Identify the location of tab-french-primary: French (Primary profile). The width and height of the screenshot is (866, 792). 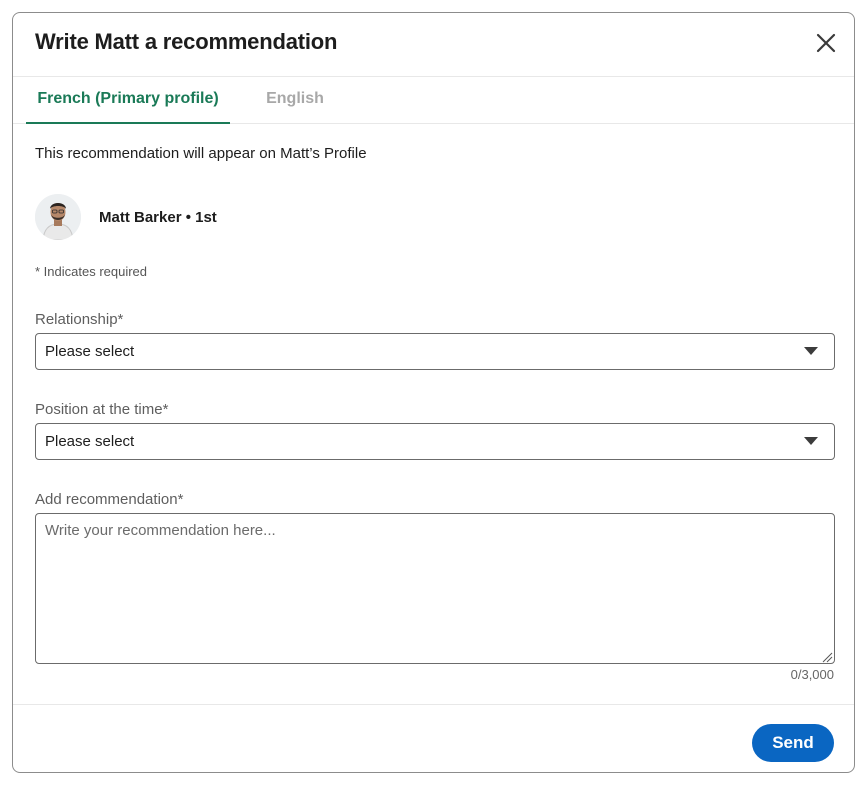
(128, 100).